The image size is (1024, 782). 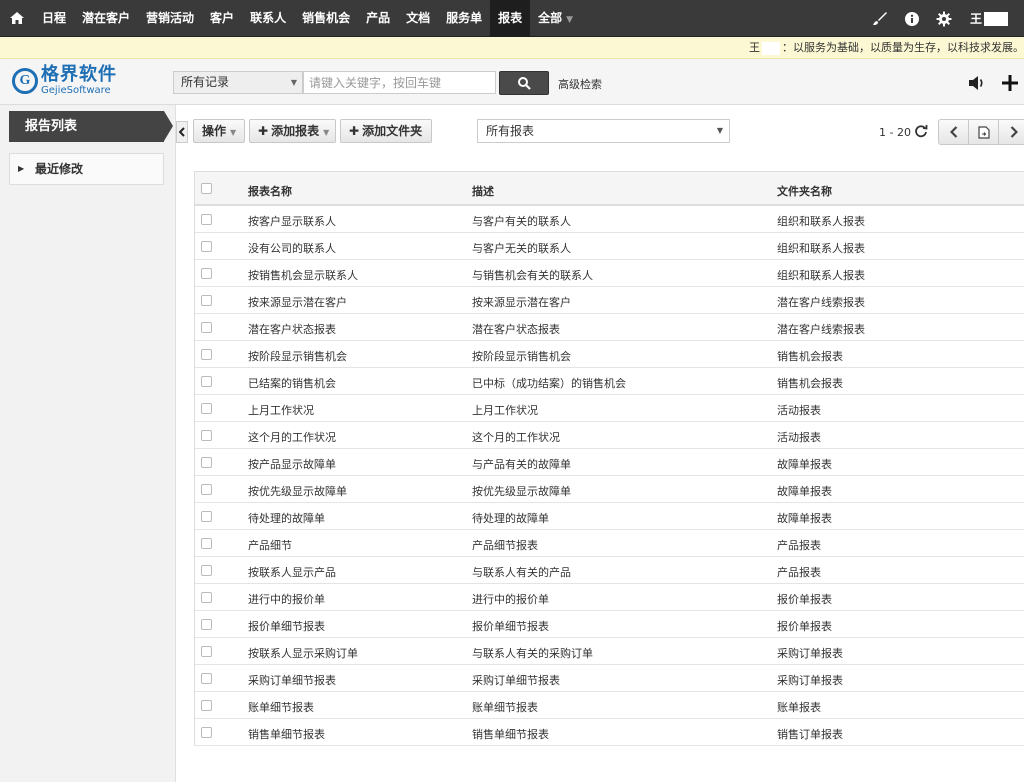 I want to click on nav-accounts: 客户, so click(x=222, y=18).